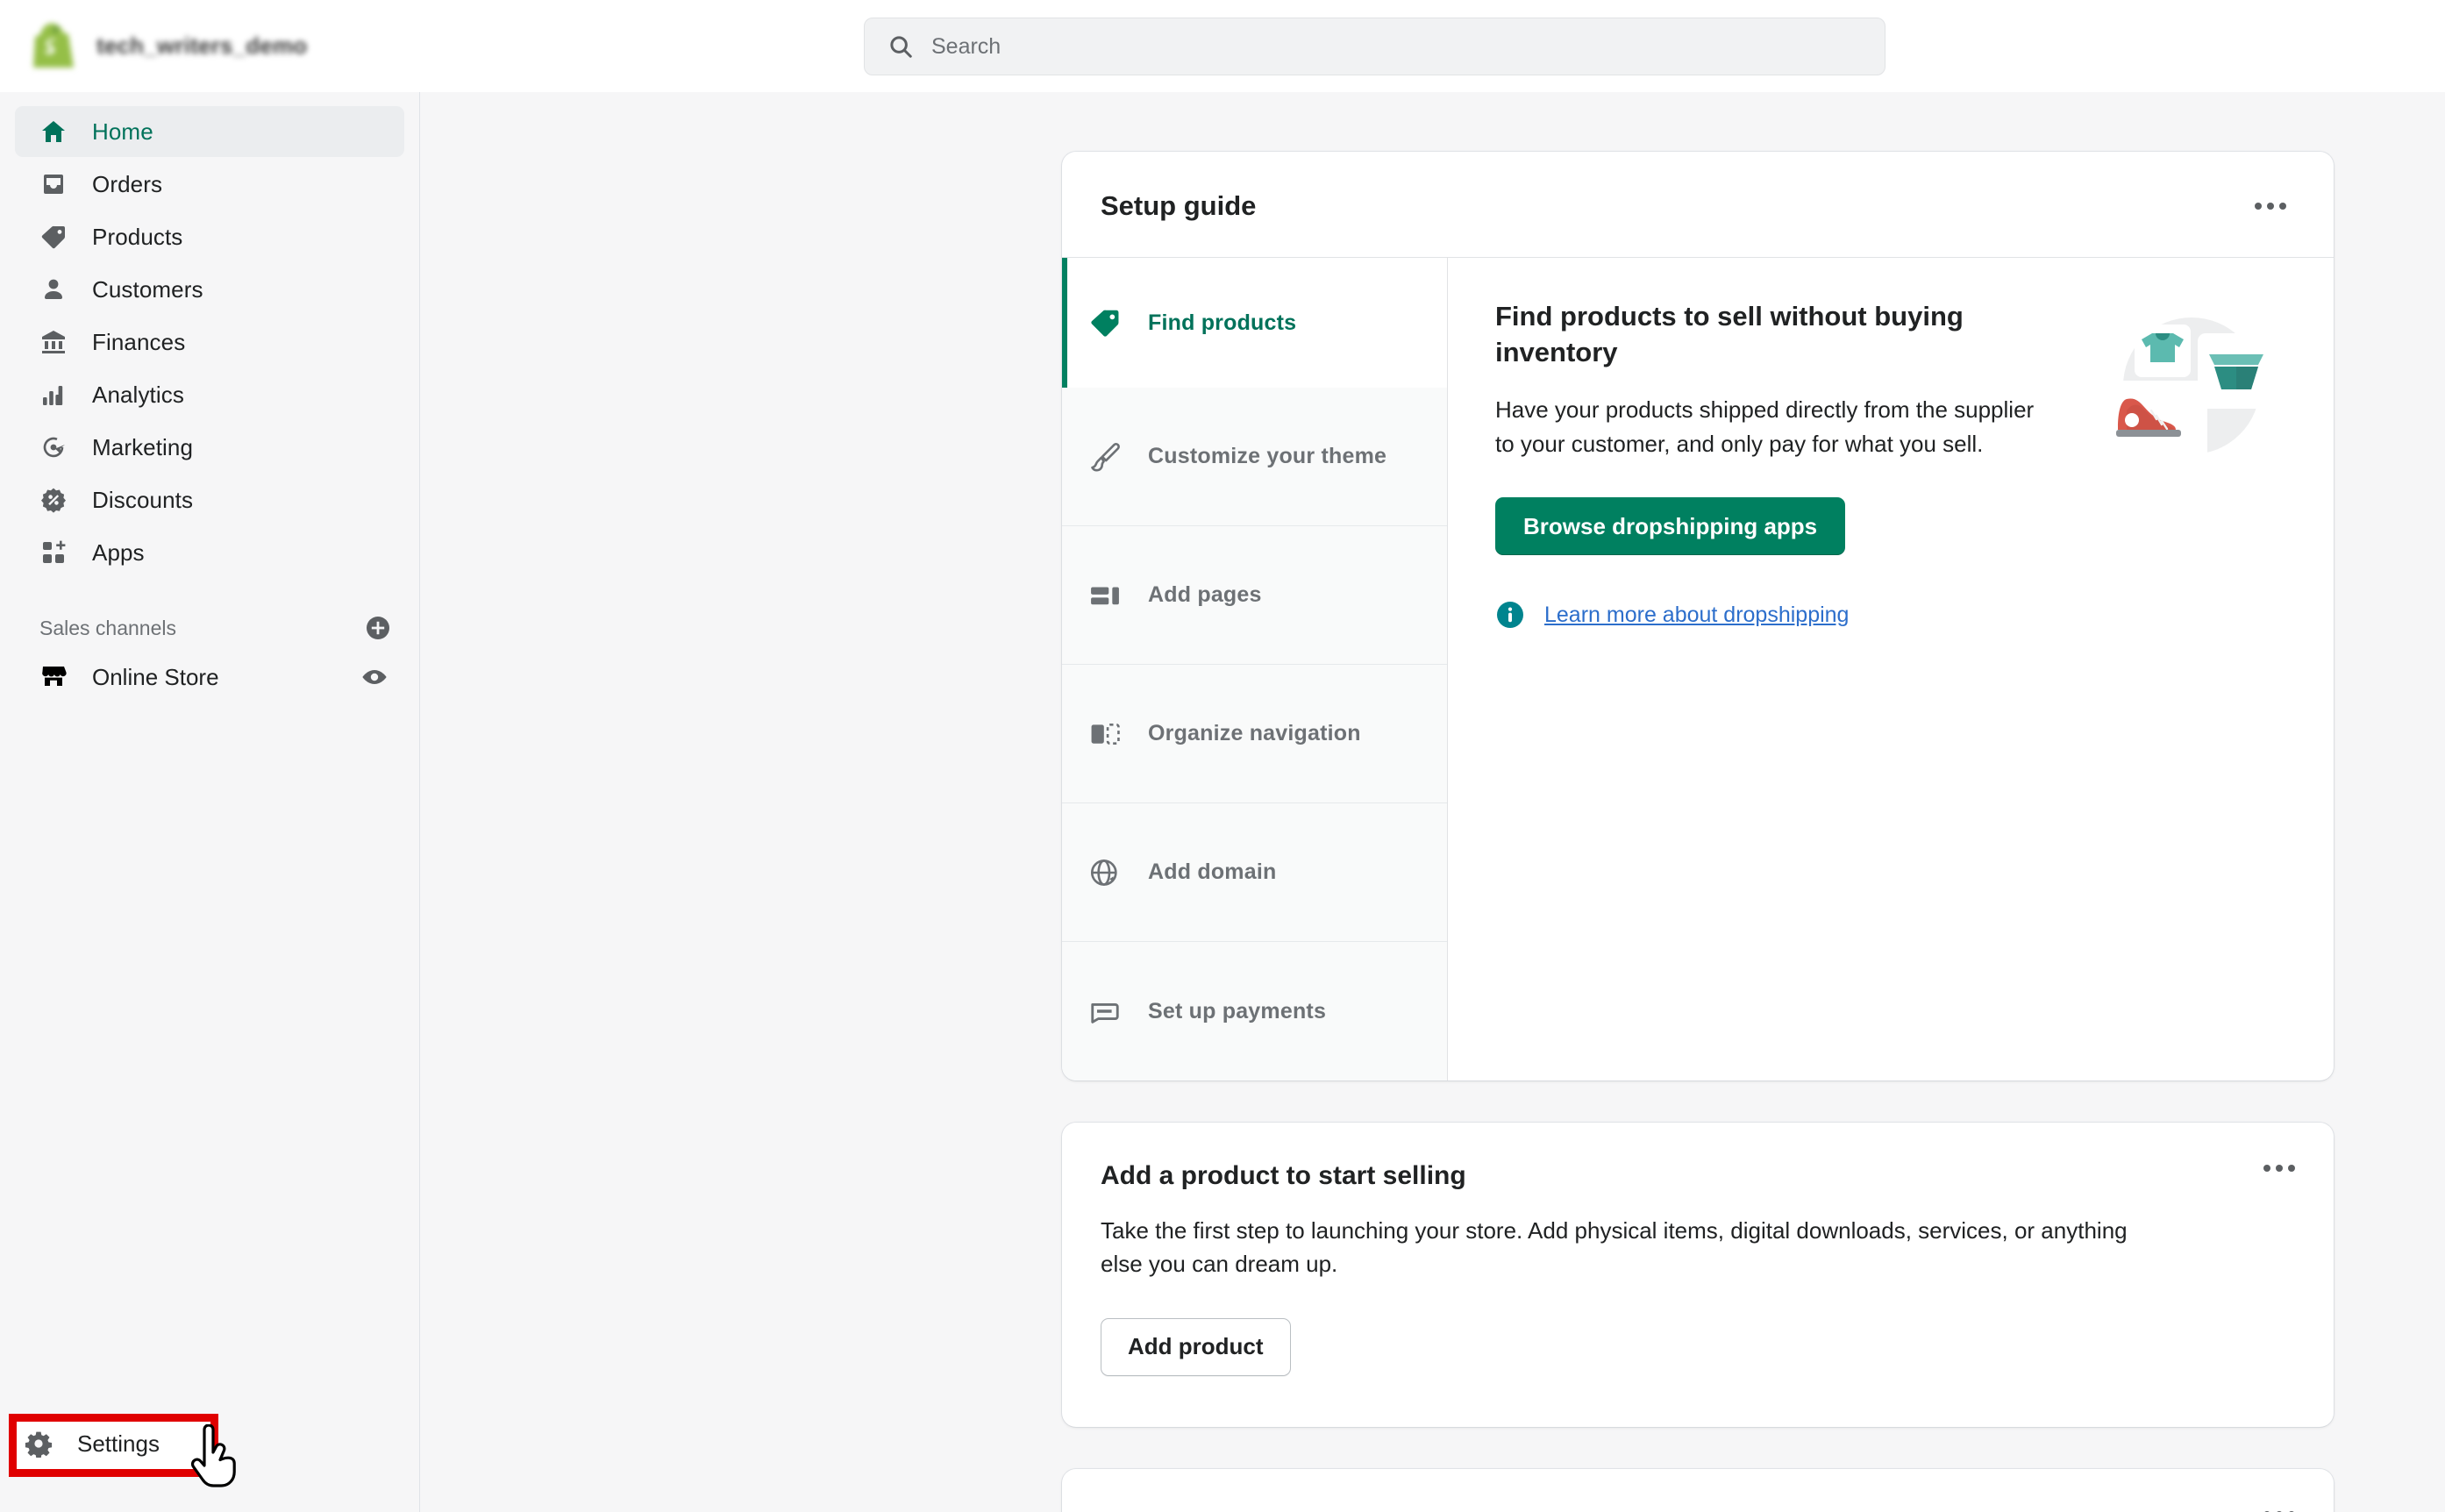 This screenshot has width=2445, height=1512. Describe the element at coordinates (216, 628) in the screenshot. I see `sales-channels-header: Sales channels` at that location.